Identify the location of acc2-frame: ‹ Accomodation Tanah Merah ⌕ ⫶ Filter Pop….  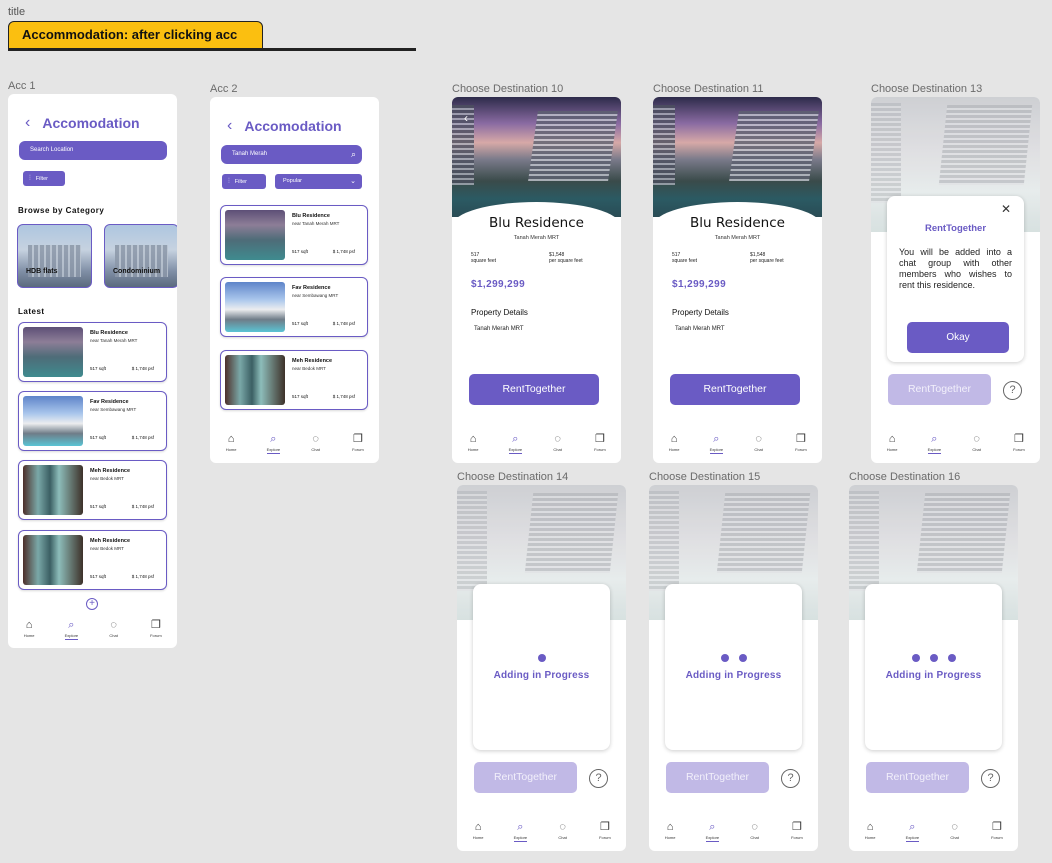
(294, 280).